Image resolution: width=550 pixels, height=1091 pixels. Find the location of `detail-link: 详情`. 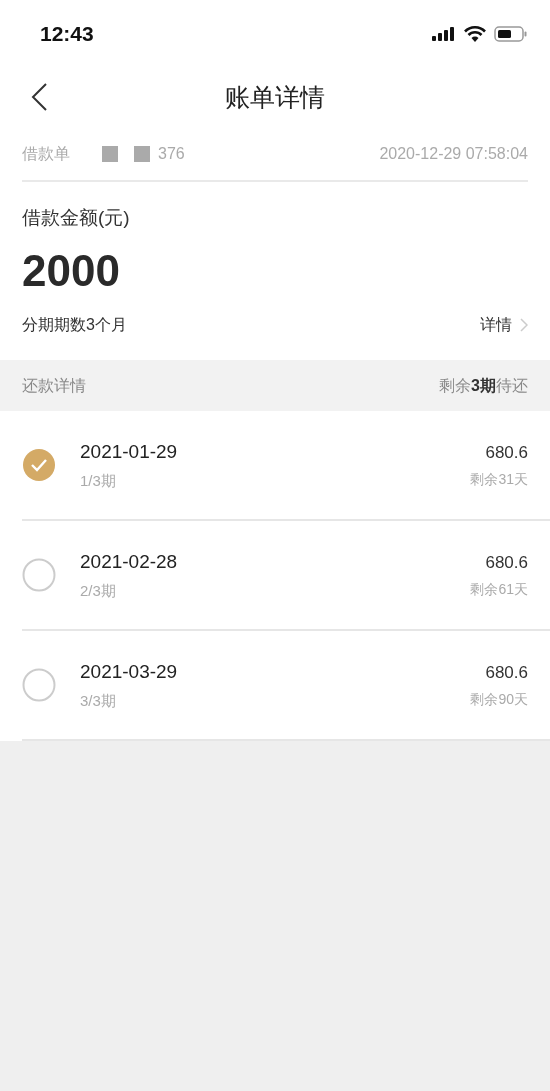

detail-link: 详情 is located at coordinates (504, 324).